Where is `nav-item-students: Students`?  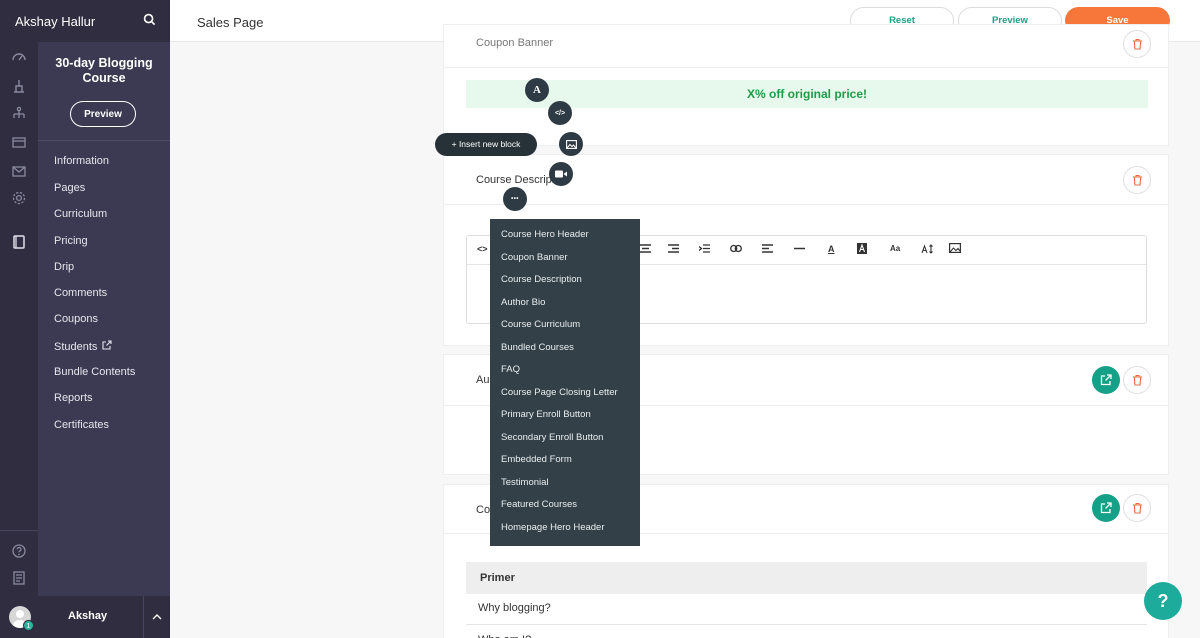
nav-item-students: Students is located at coordinates (83, 346).